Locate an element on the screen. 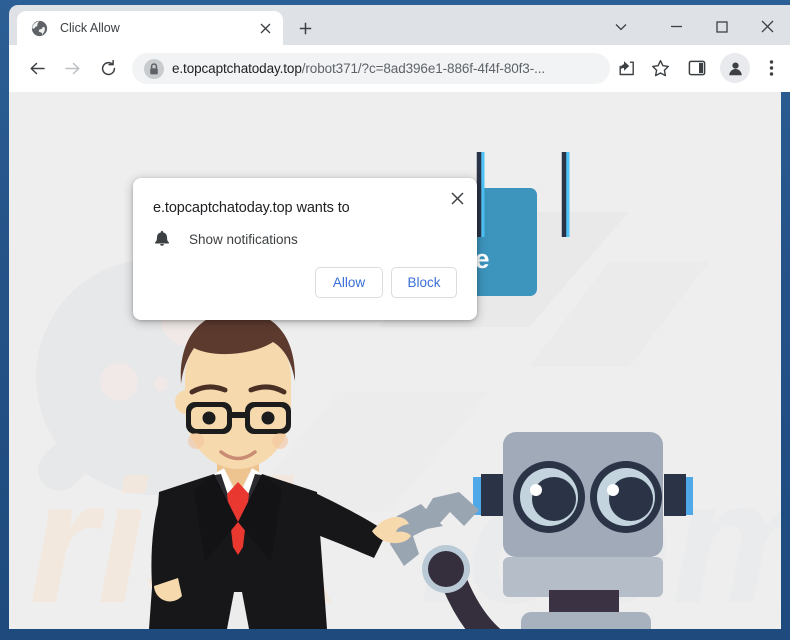 Image resolution: width=790 pixels, height=640 pixels. dialog-title: e.topcaptchatoday.top wants to is located at coordinates (251, 208).